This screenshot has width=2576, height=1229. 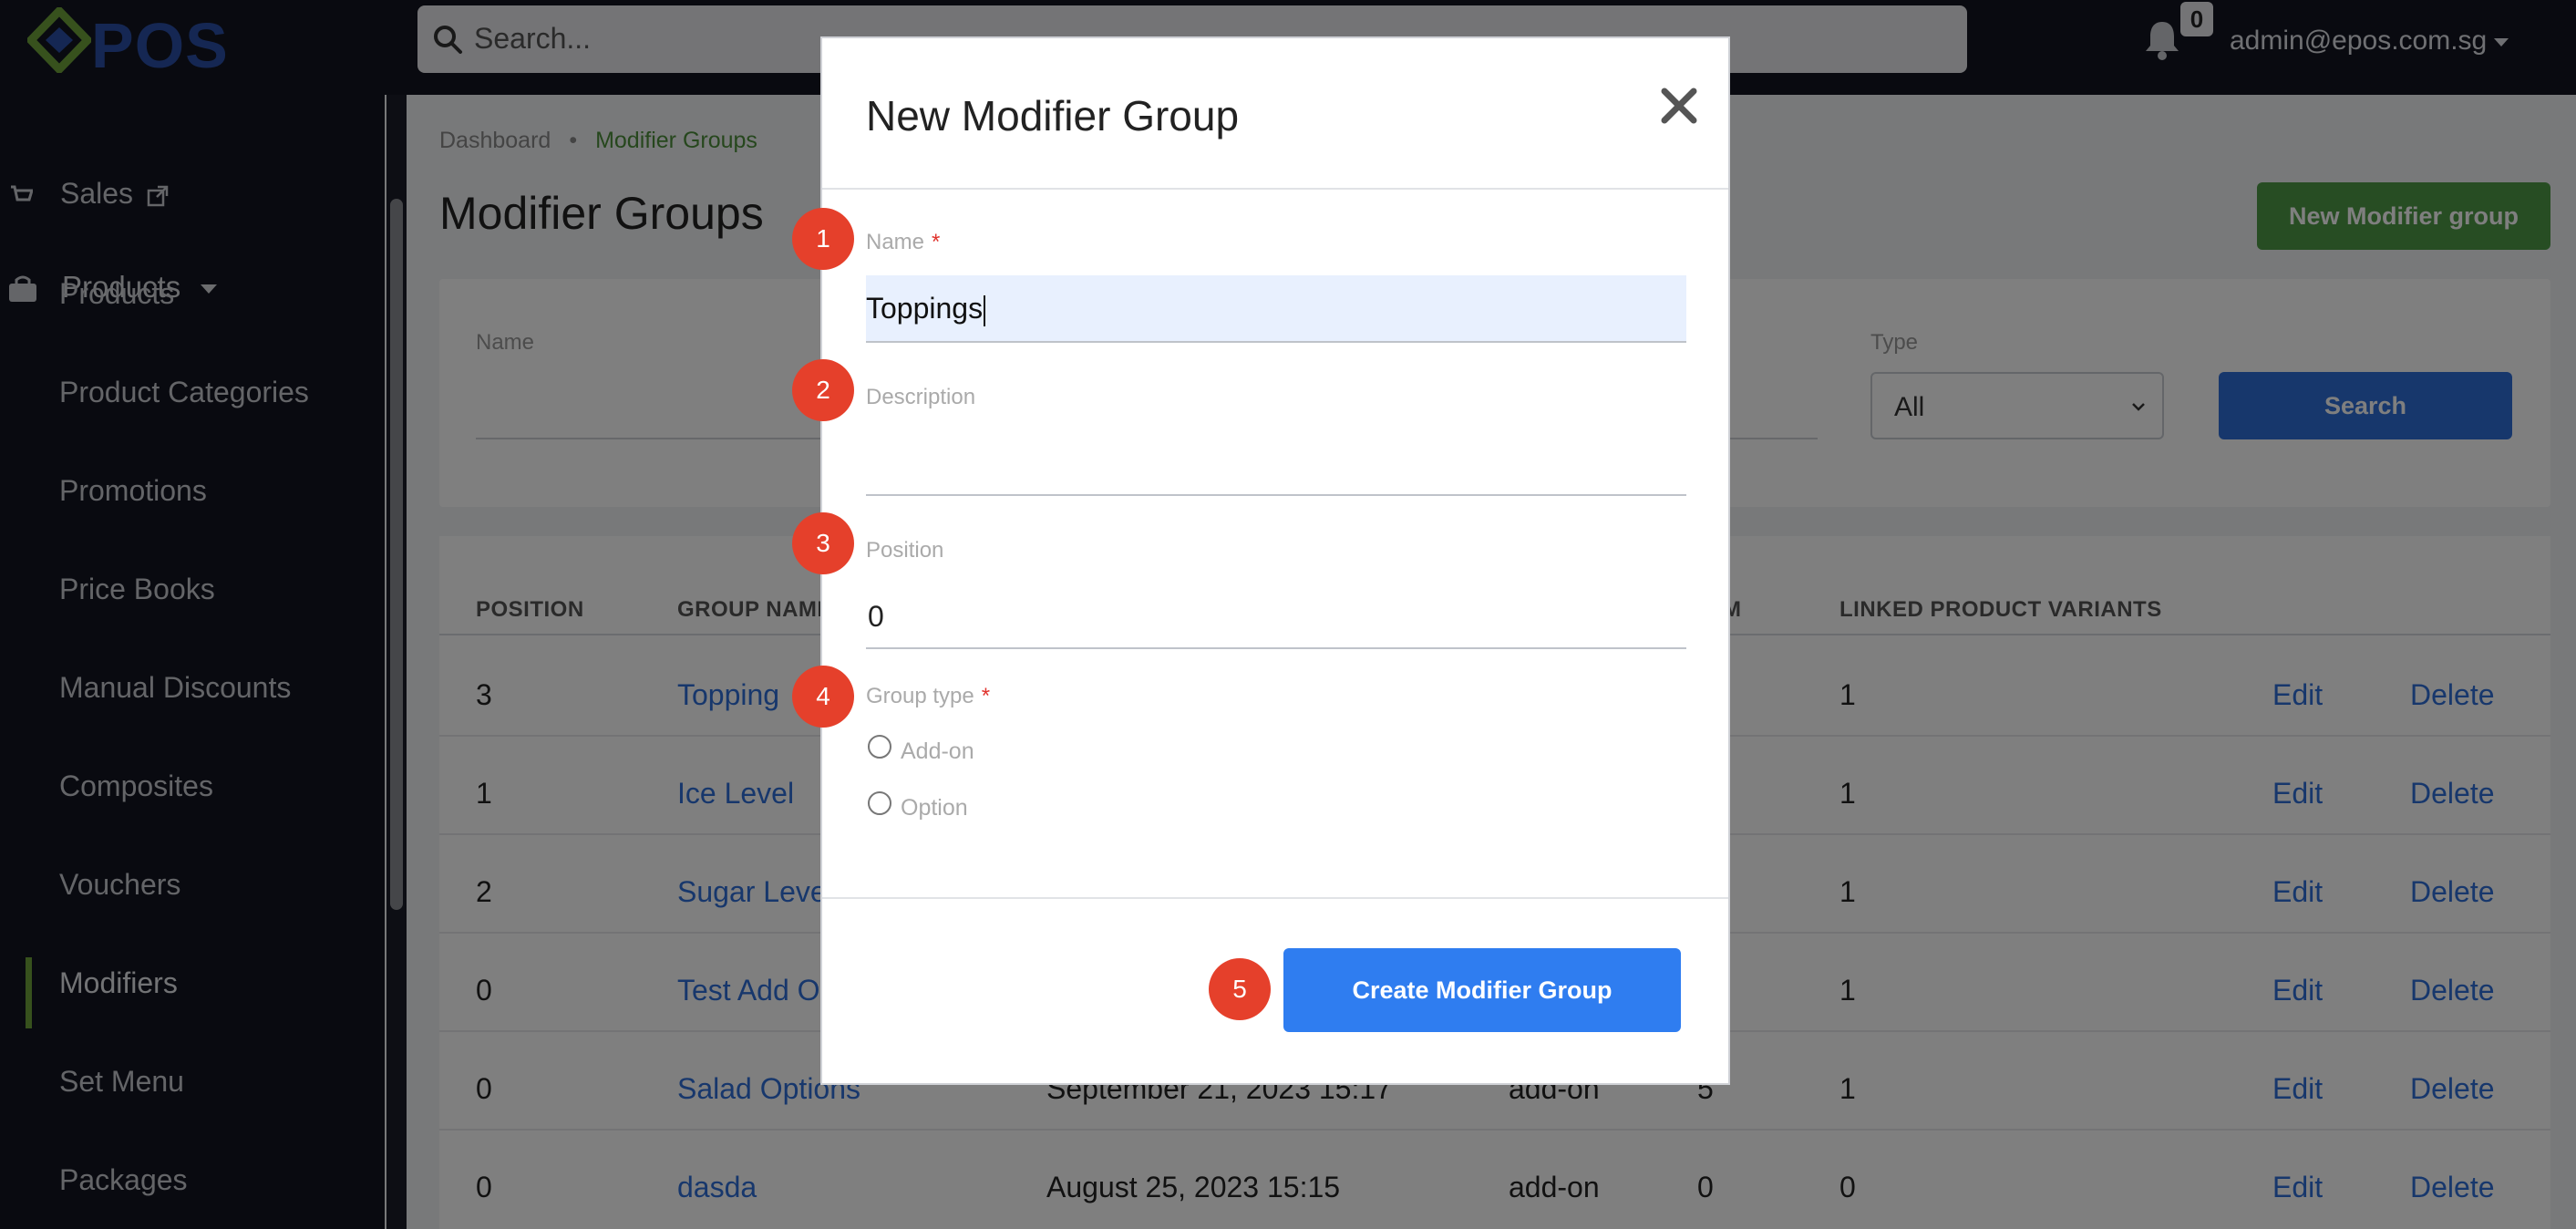 I want to click on description-label: Description, so click(x=921, y=397).